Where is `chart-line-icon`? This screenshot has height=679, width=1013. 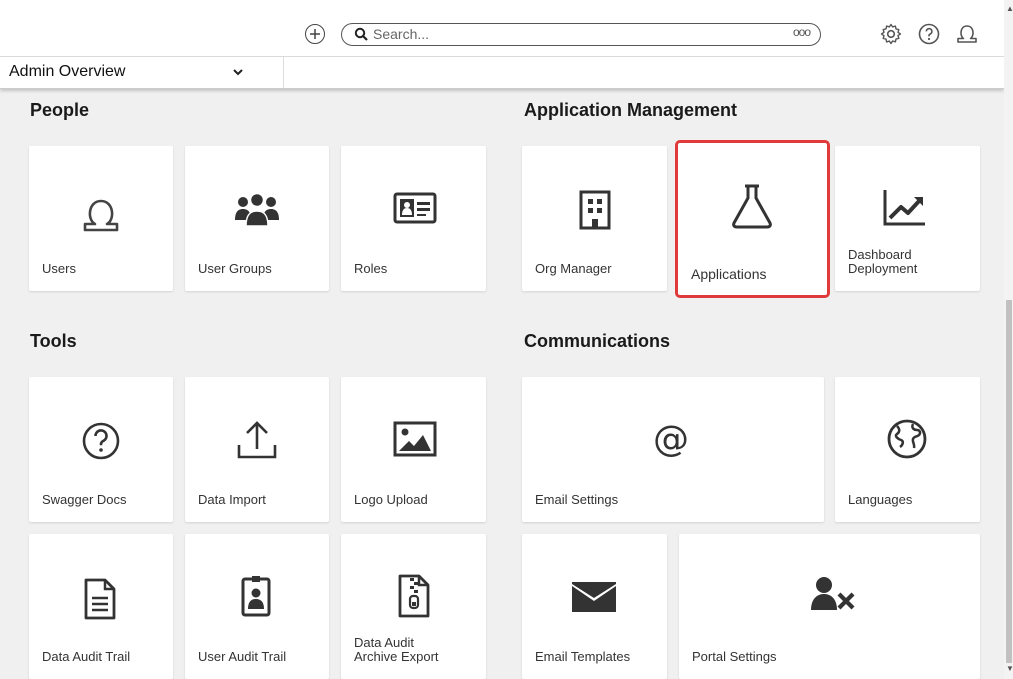 chart-line-icon is located at coordinates (904, 208).